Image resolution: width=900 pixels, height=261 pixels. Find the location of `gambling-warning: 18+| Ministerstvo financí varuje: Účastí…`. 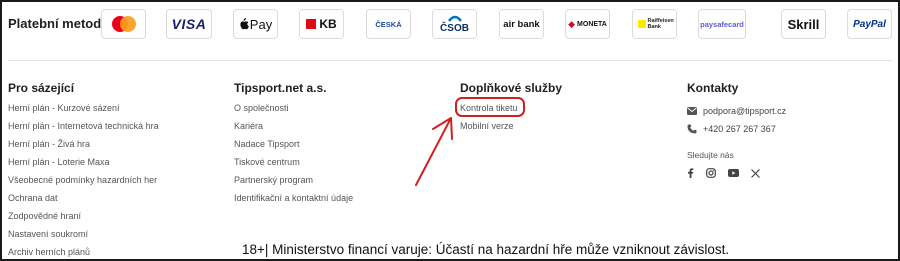

gambling-warning: 18+| Ministerstvo financí varuje: Účastí… is located at coordinates (486, 249).